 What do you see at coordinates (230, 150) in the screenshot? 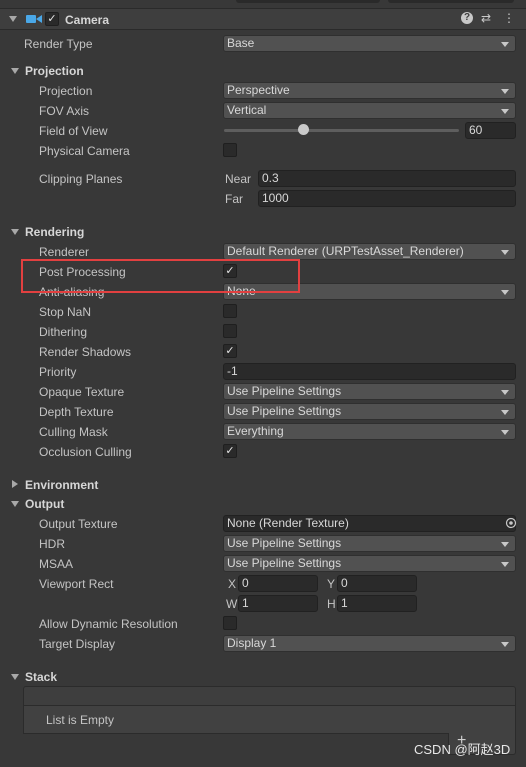
I see `physical-camera-checkbox` at bounding box center [230, 150].